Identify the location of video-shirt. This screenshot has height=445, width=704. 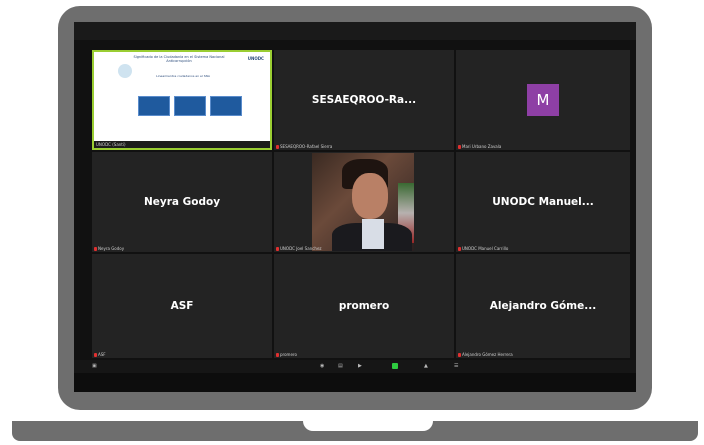
(373, 234).